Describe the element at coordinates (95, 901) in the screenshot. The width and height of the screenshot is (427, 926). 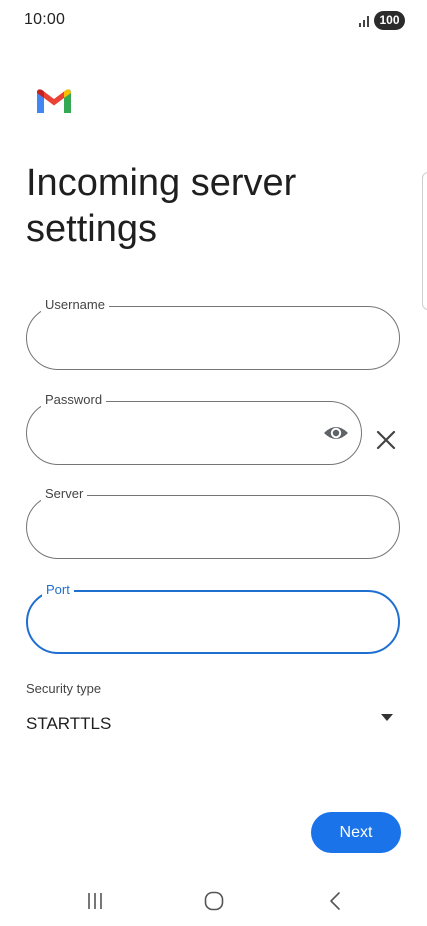
I see `recent-apps-icon` at that location.